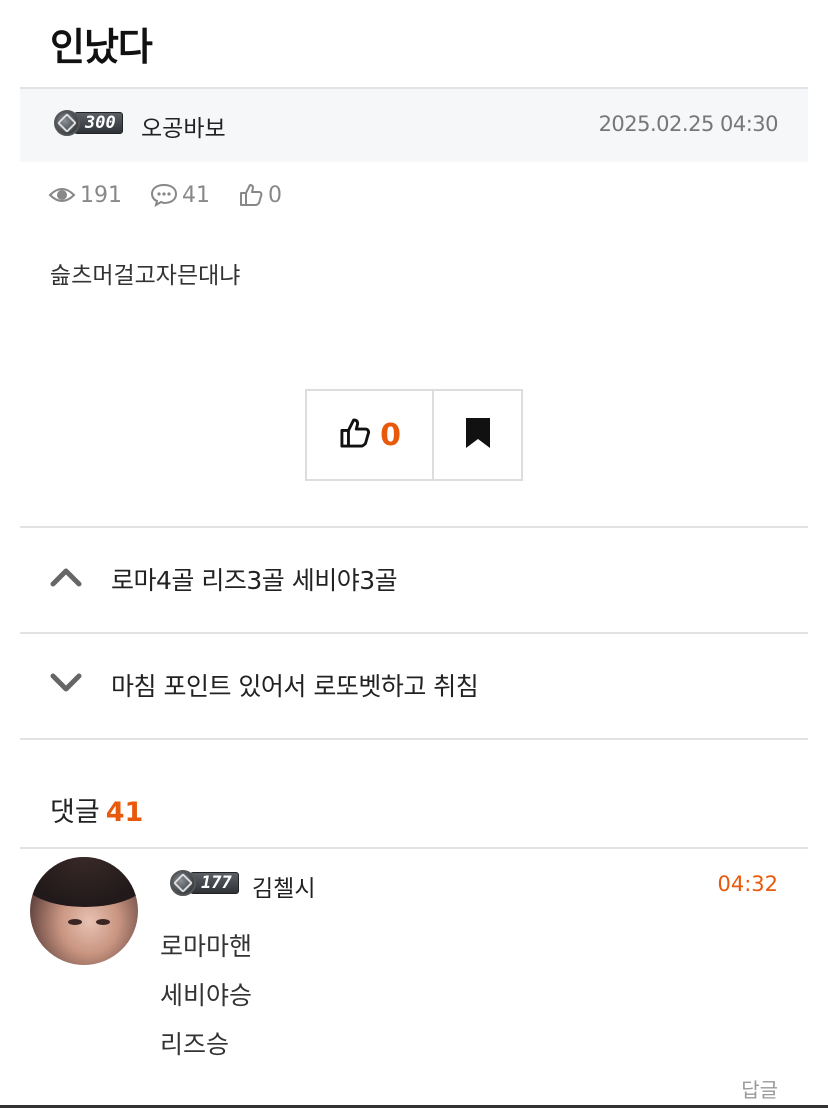 This screenshot has height=1108, width=828. I want to click on bookmark-icon, so click(478, 435).